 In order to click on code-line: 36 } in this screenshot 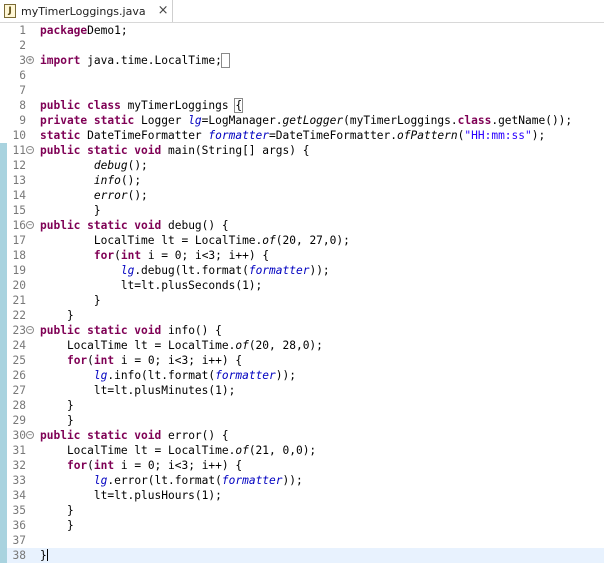, I will do `click(302, 525)`.